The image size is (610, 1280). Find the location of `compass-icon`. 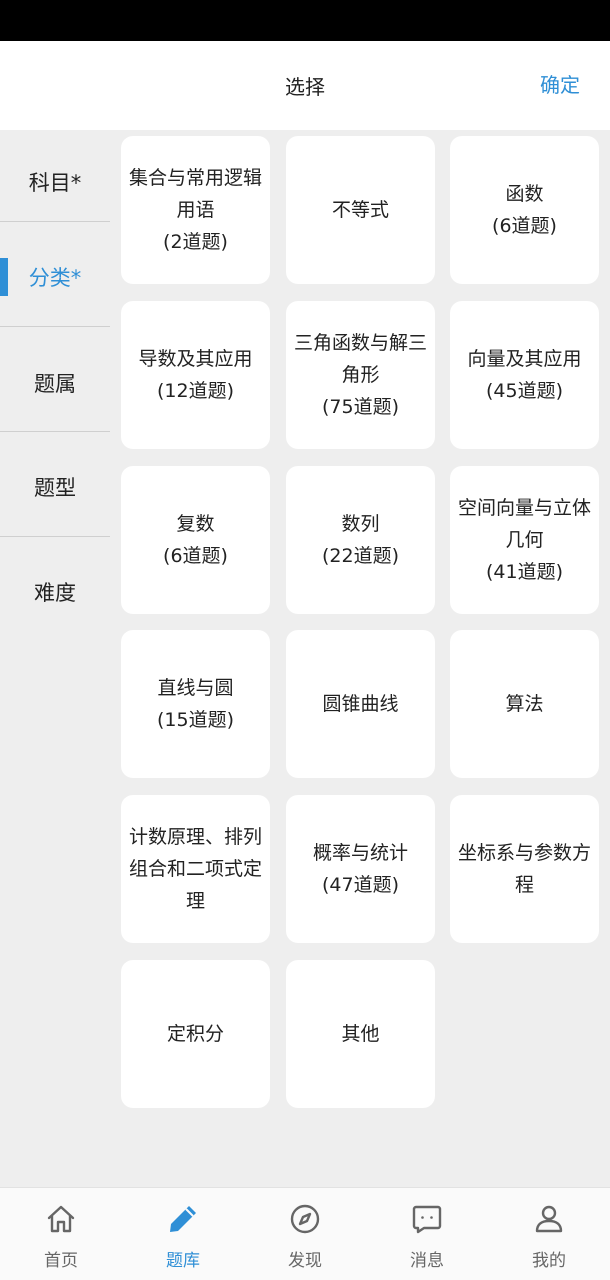

compass-icon is located at coordinates (305, 1219).